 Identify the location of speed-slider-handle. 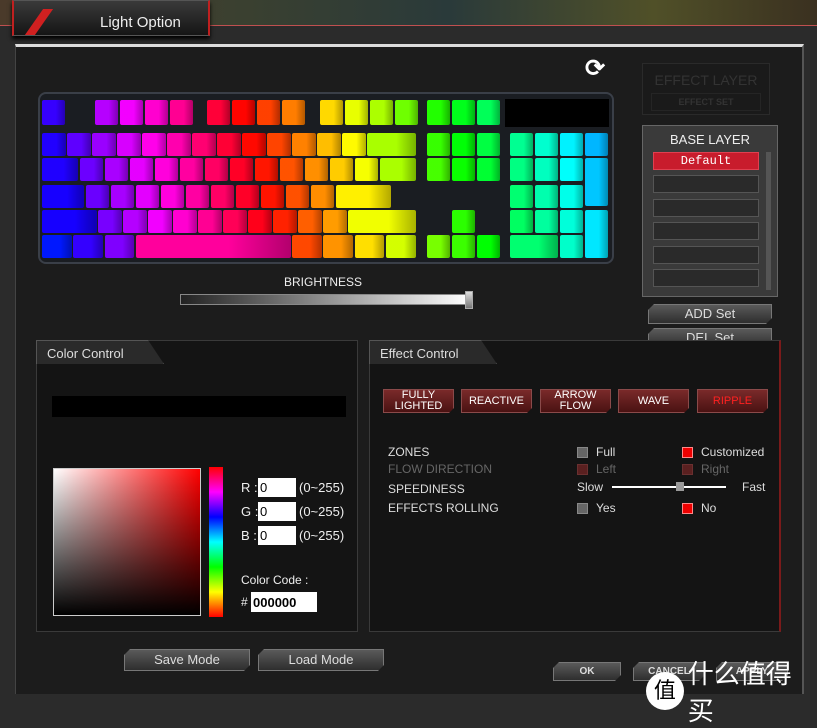
(680, 486).